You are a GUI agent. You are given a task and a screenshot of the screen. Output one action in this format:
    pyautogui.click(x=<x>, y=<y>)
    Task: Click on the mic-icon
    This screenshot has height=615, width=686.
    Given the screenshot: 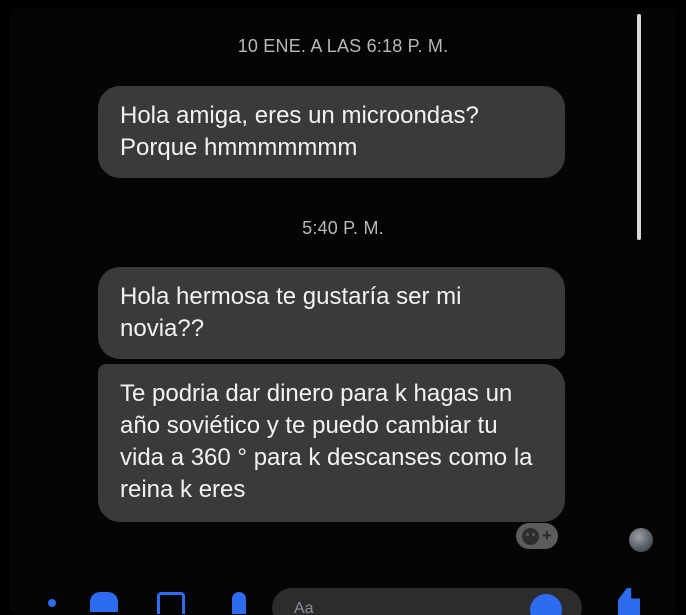 What is the action you would take?
    pyautogui.click(x=239, y=603)
    